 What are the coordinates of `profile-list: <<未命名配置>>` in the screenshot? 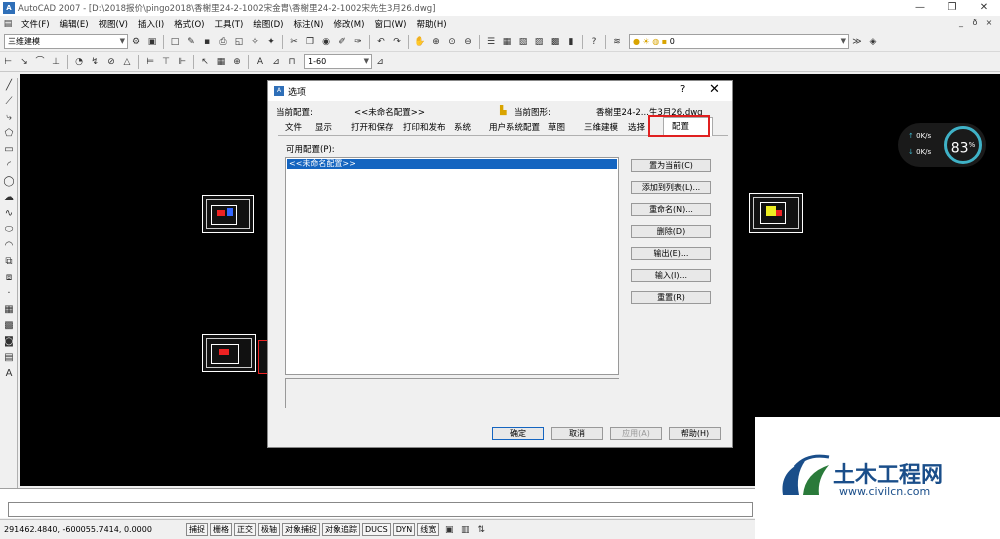 It's located at (452, 266).